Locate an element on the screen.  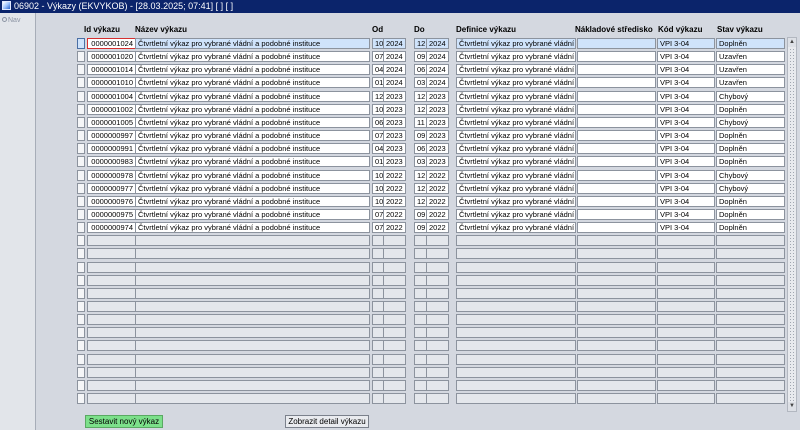
cell-id: 0000000975 is located at coordinates (111, 214).